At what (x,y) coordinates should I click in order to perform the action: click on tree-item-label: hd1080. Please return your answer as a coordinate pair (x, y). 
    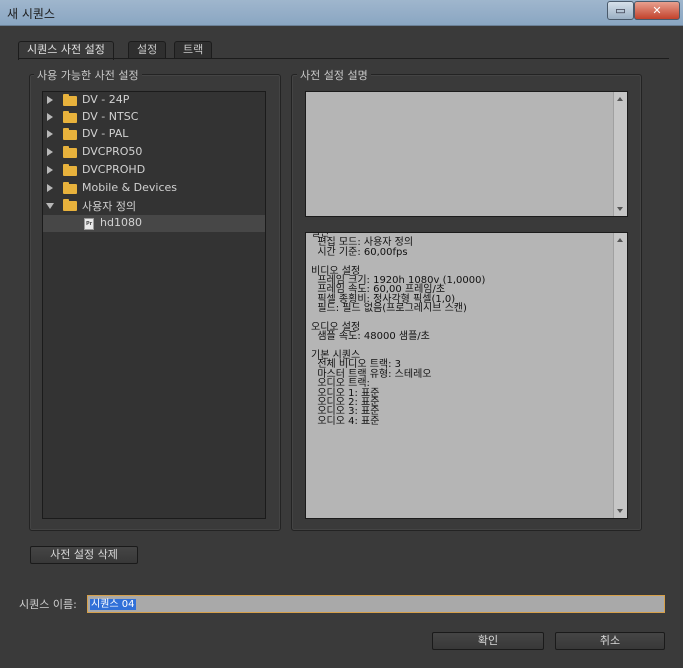
    Looking at the image, I should click on (121, 222).